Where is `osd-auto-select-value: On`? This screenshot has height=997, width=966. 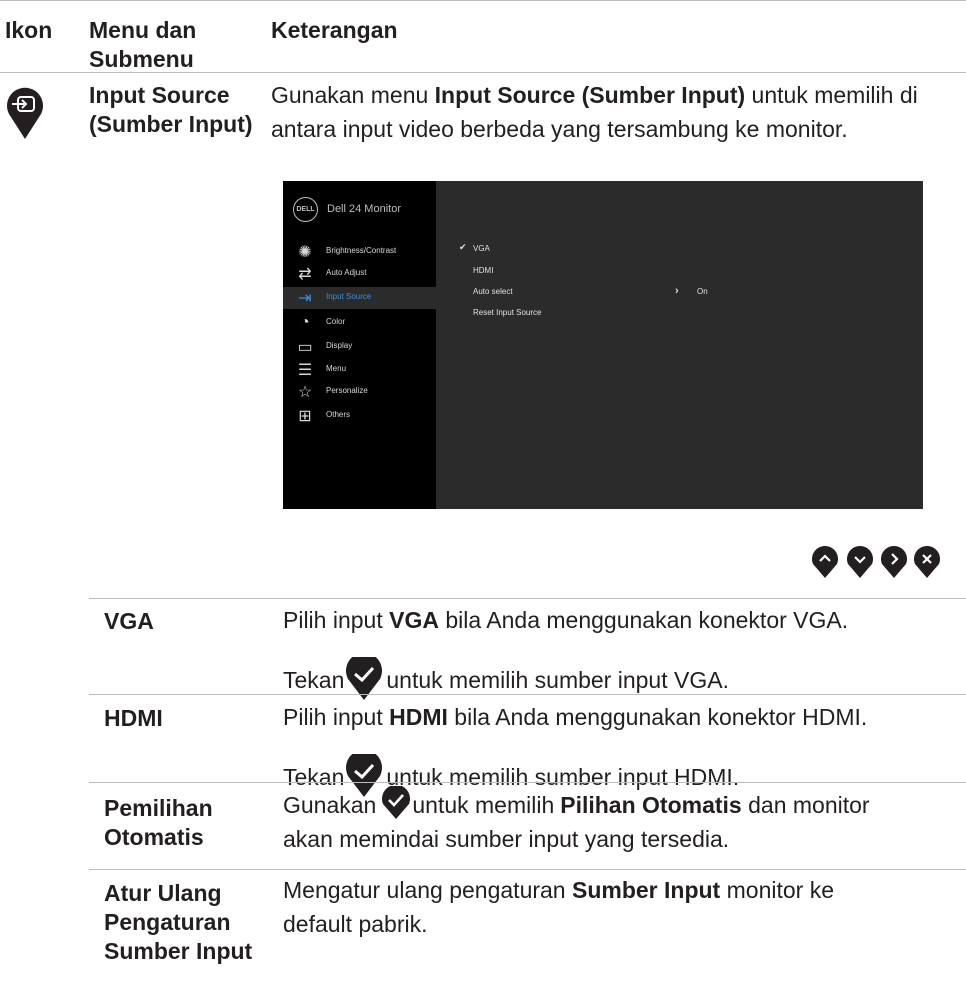
osd-auto-select-value: On is located at coordinates (702, 291).